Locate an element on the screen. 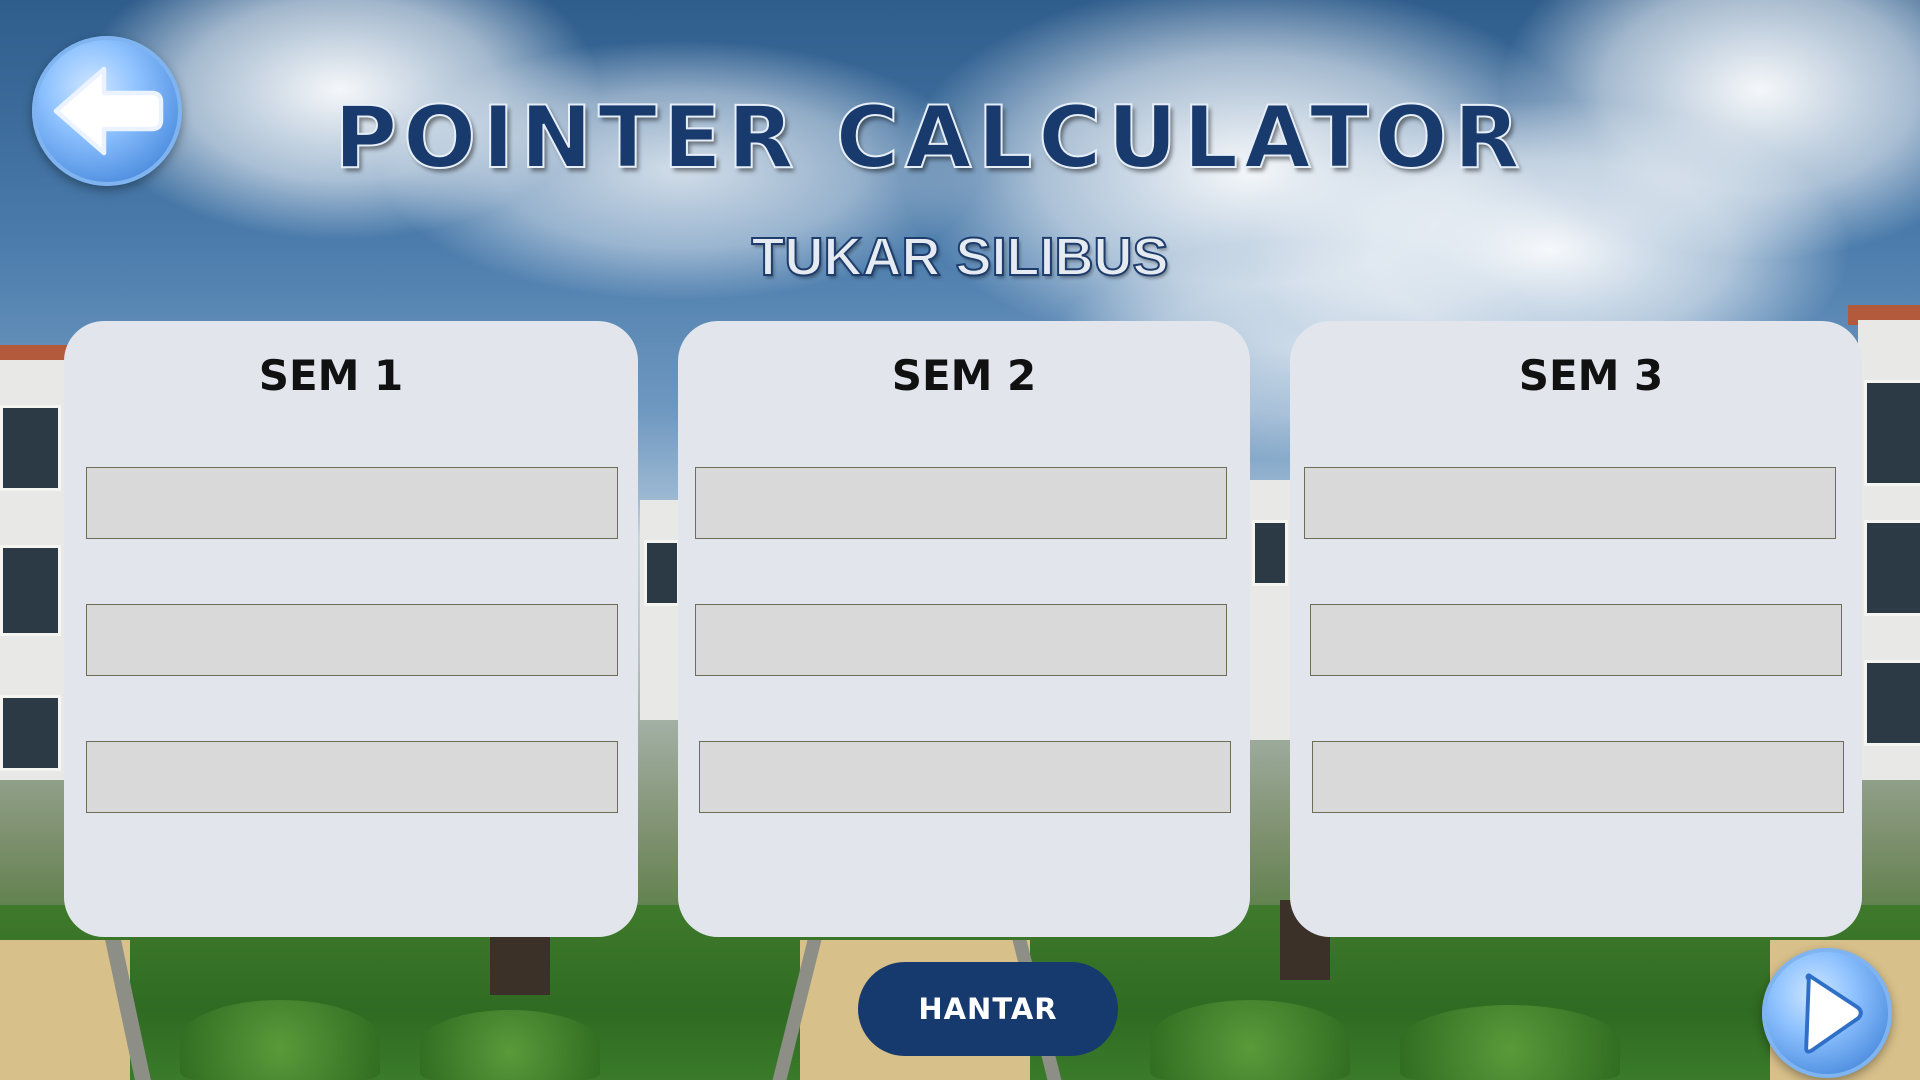  semester-card-title: SEM 3 is located at coordinates (1591, 375).